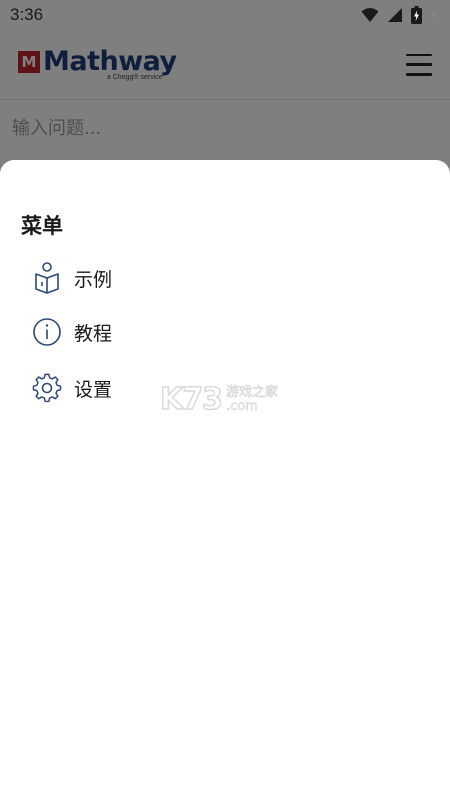 This screenshot has width=450, height=800. What do you see at coordinates (225, 15) in the screenshot?
I see `status-bar: 3:36` at bounding box center [225, 15].